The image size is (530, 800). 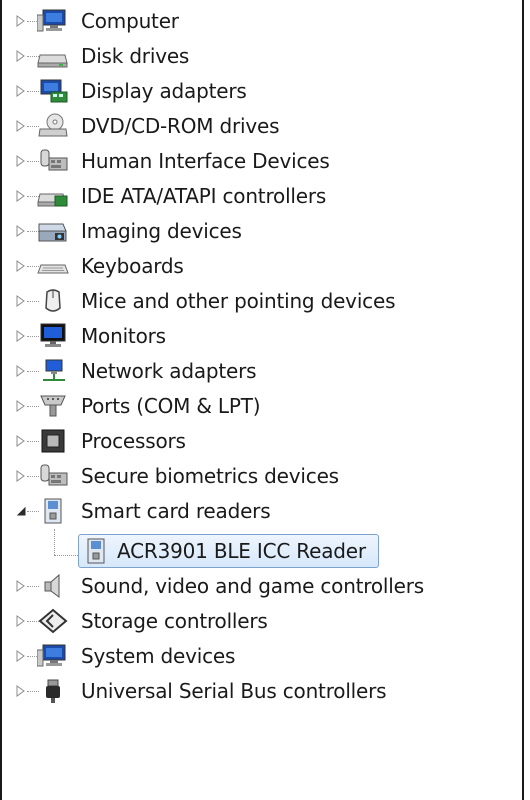 What do you see at coordinates (205, 161) in the screenshot?
I see `tree-item-label: Human Interface Devices` at bounding box center [205, 161].